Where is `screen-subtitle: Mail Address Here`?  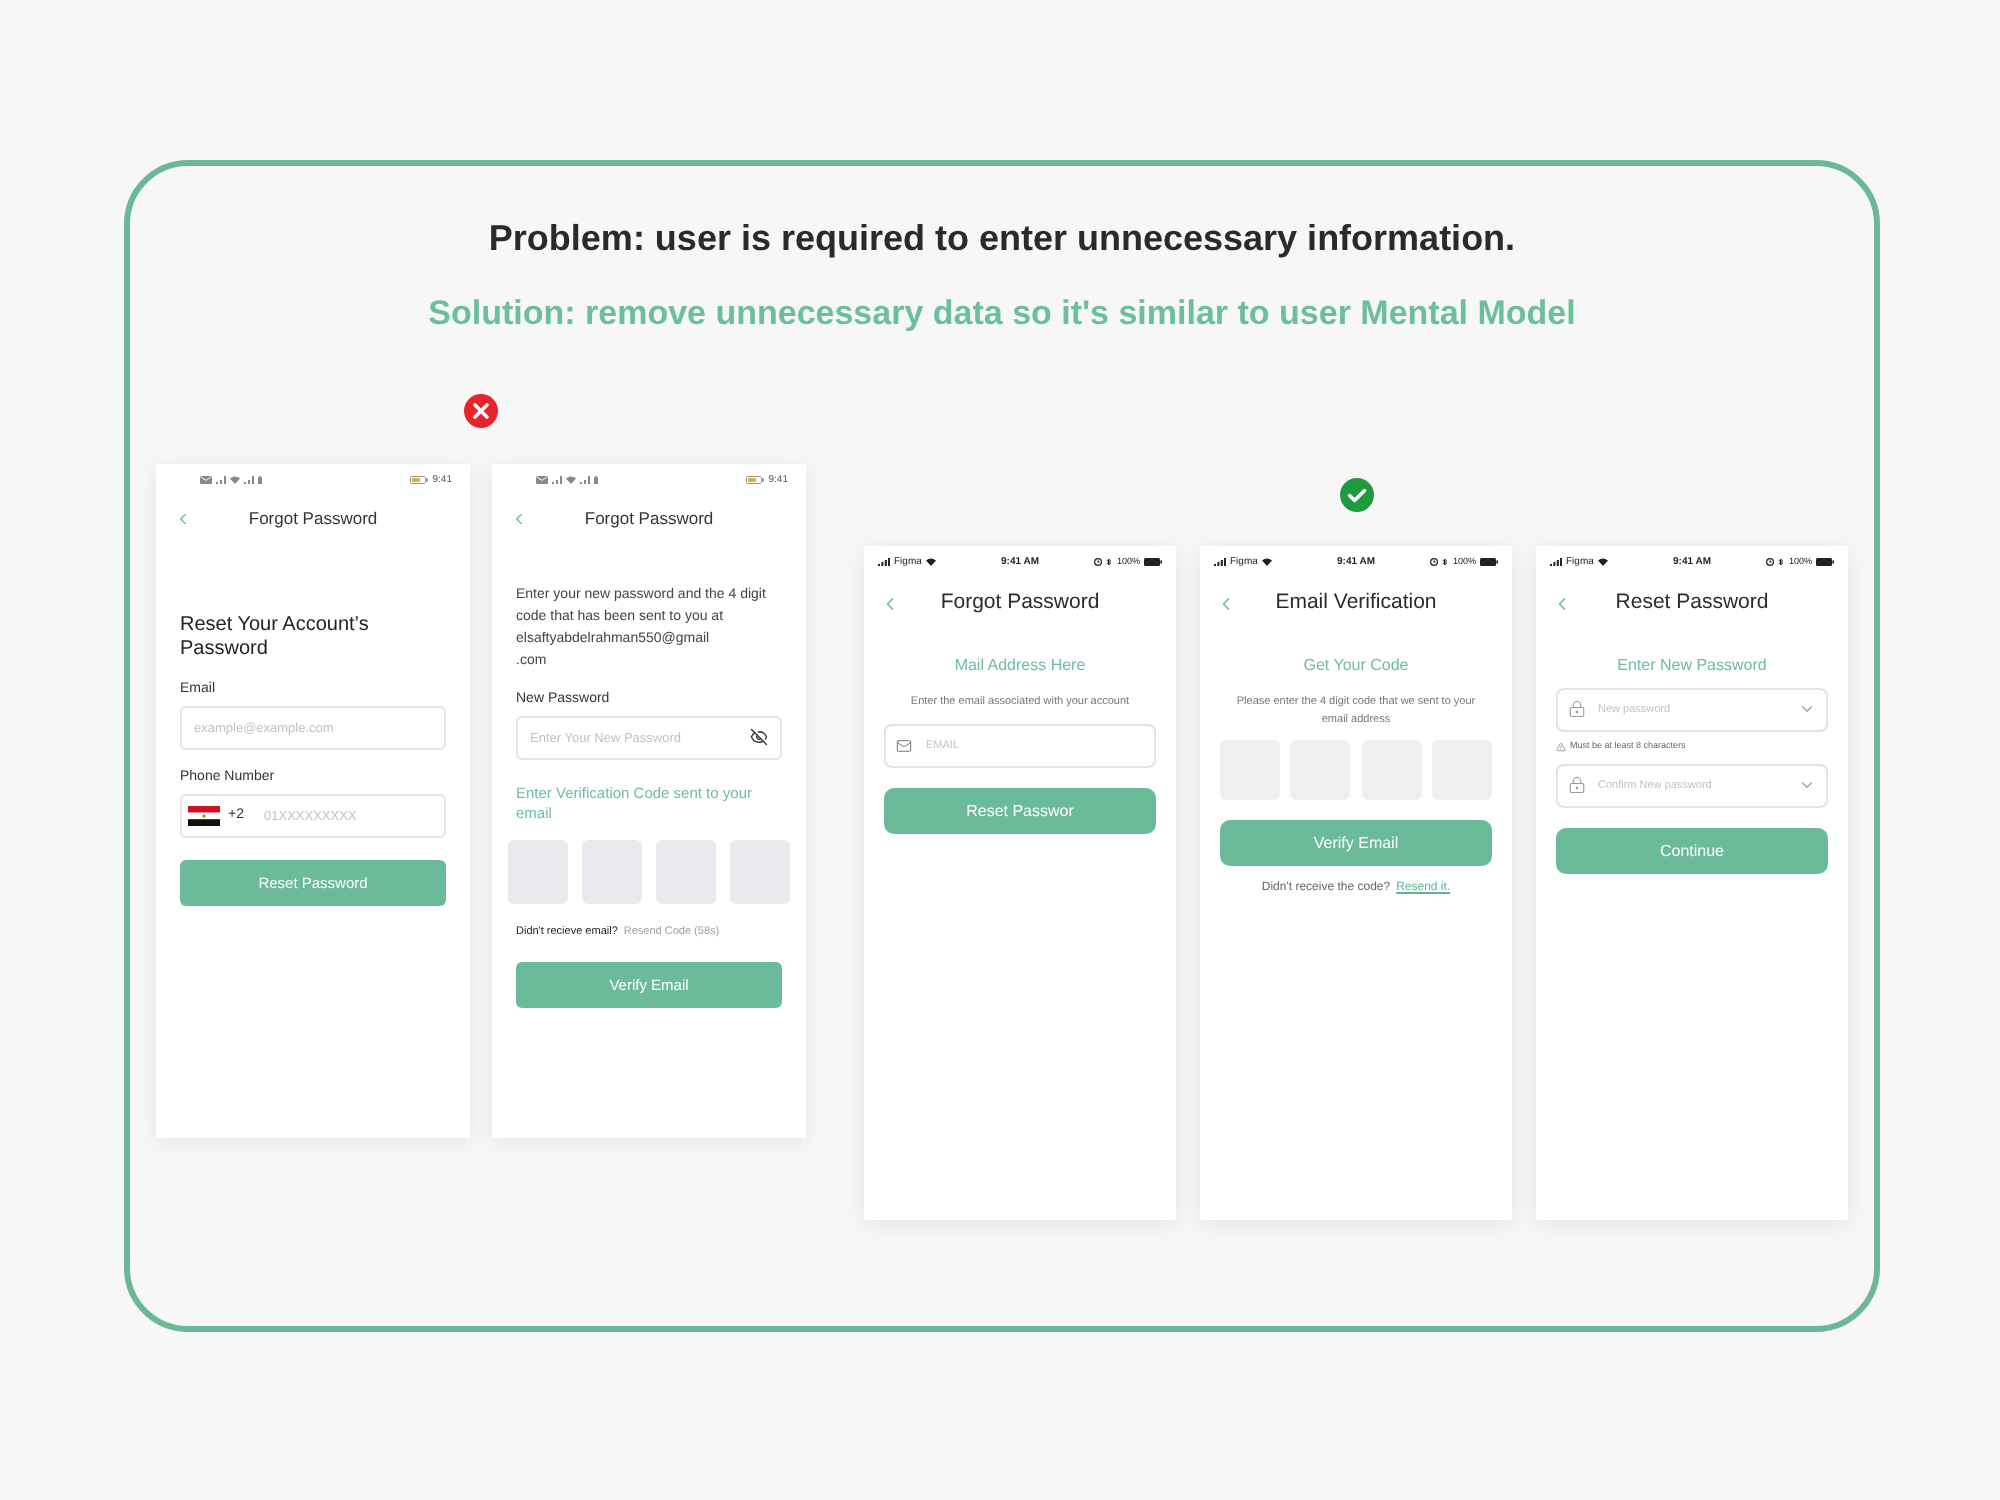 screen-subtitle: Mail Address Here is located at coordinates (1020, 666).